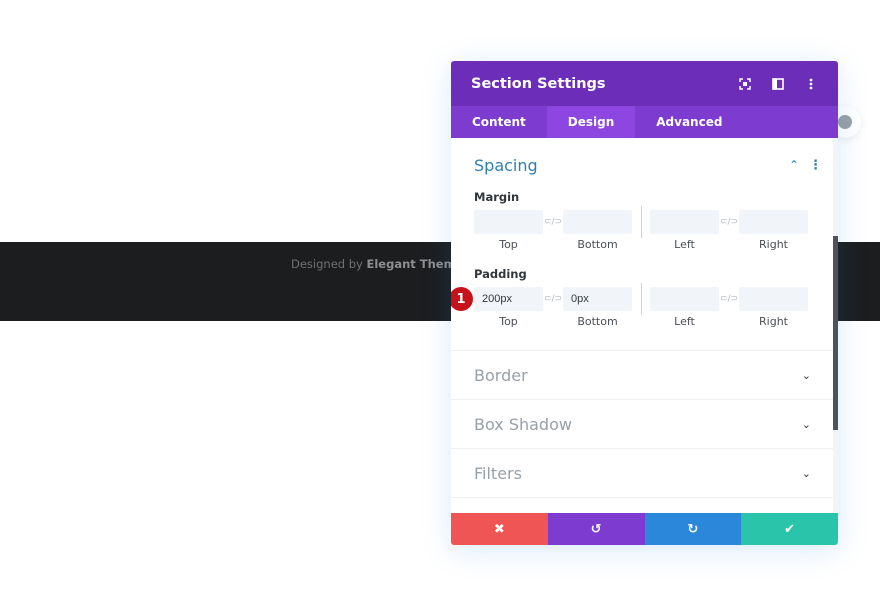 The height and width of the screenshot is (602, 880). Describe the element at coordinates (644, 158) in the screenshot. I see `spacing-section-header: Spacing ⌃ ⋮` at that location.